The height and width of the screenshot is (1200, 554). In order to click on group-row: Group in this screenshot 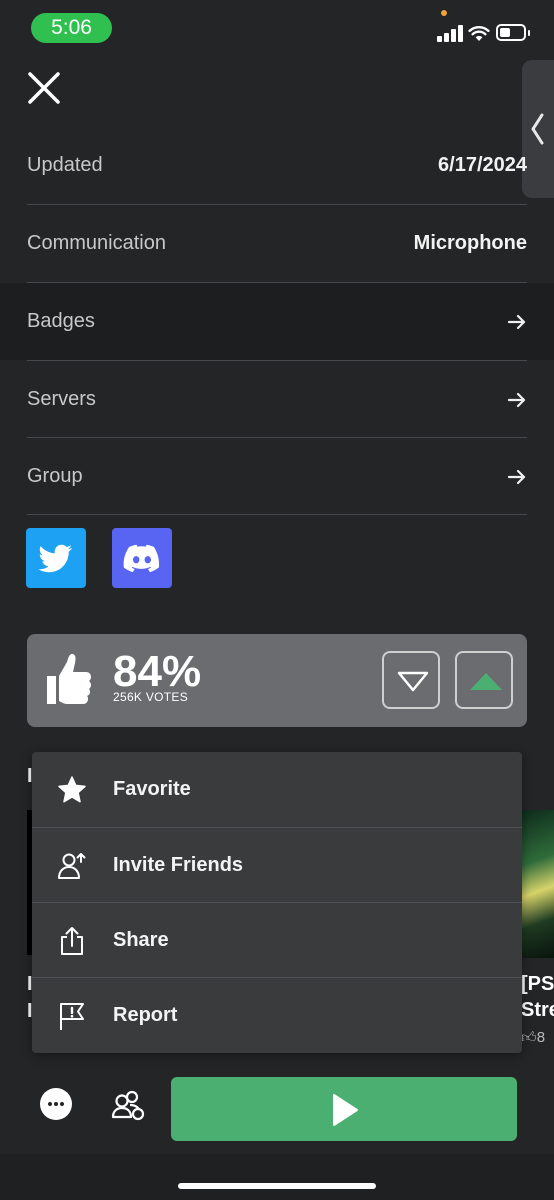, I will do `click(277, 476)`.